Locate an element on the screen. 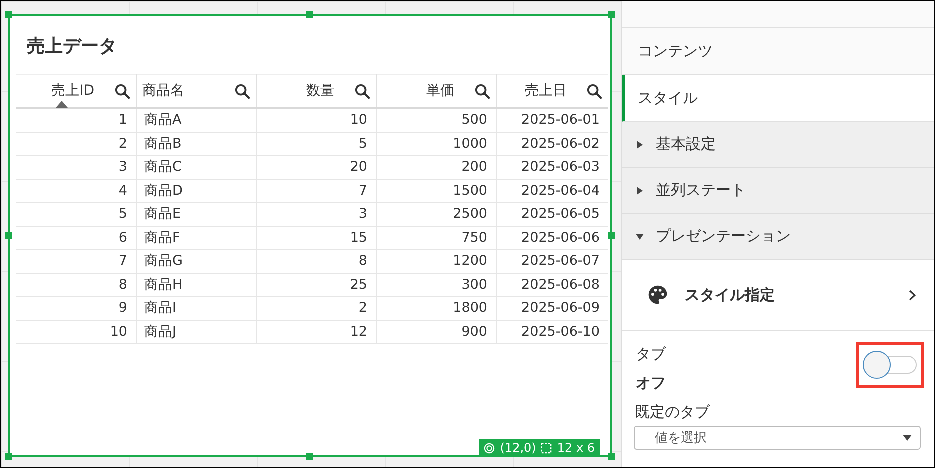 The image size is (935, 468). column-header: 売上ID is located at coordinates (76, 91).